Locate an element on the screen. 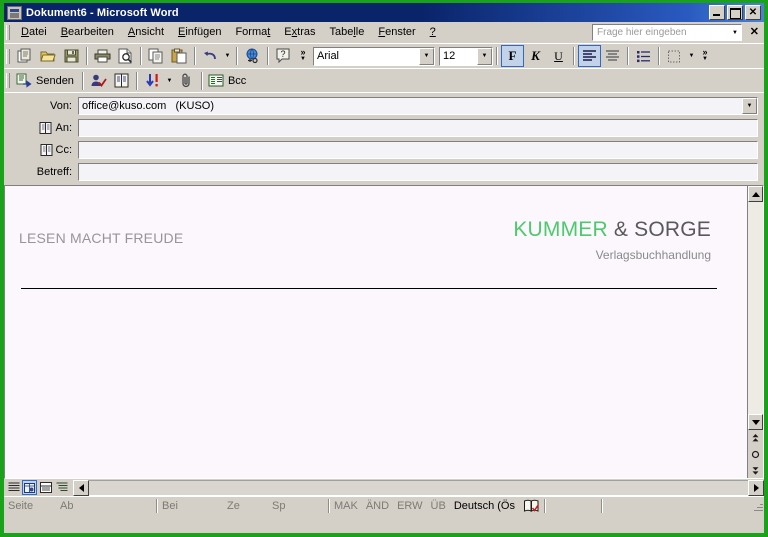  insert-hyperlink-icon is located at coordinates (252, 56).